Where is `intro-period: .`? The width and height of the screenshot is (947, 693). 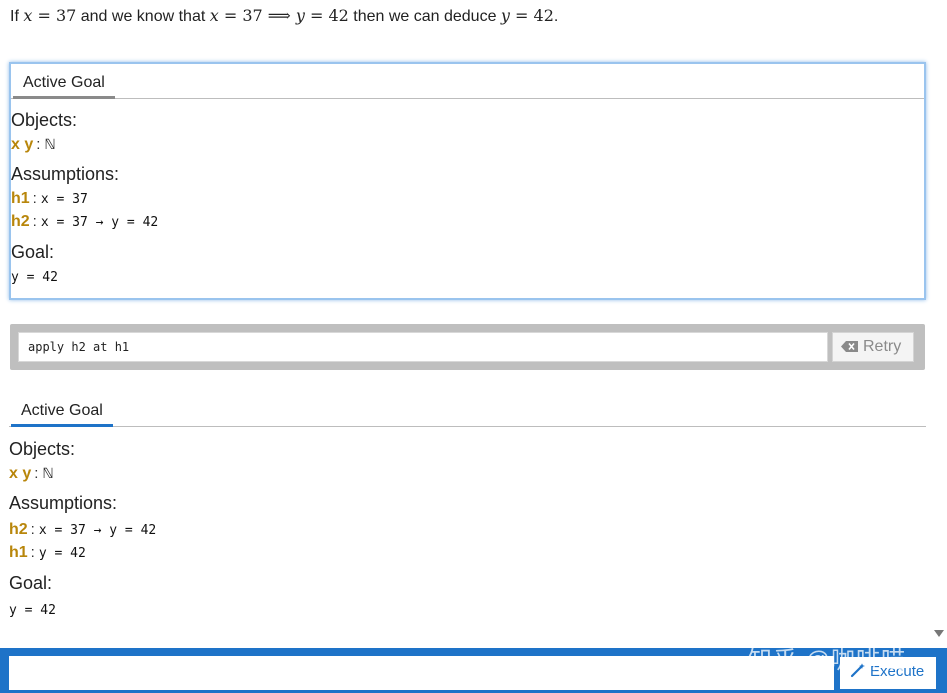 intro-period: . is located at coordinates (556, 16).